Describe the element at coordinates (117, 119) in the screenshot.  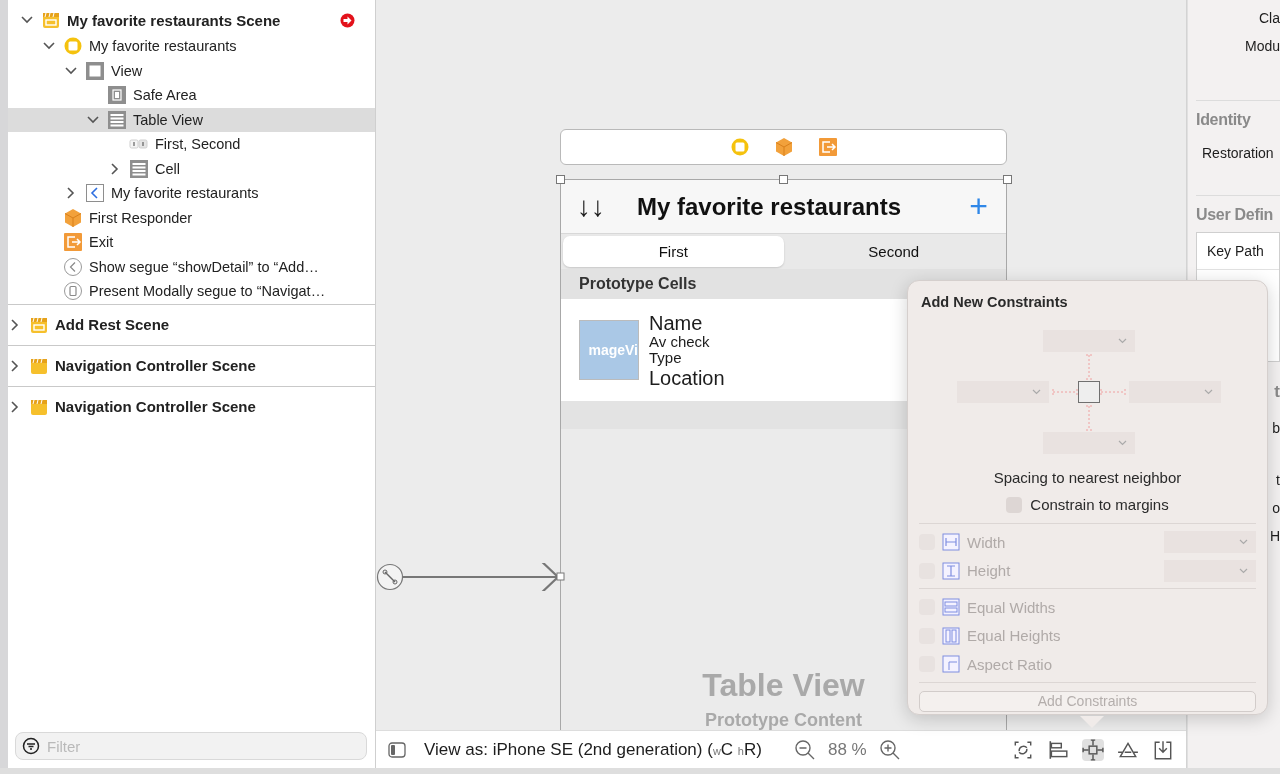
I see `table-view-icon` at that location.